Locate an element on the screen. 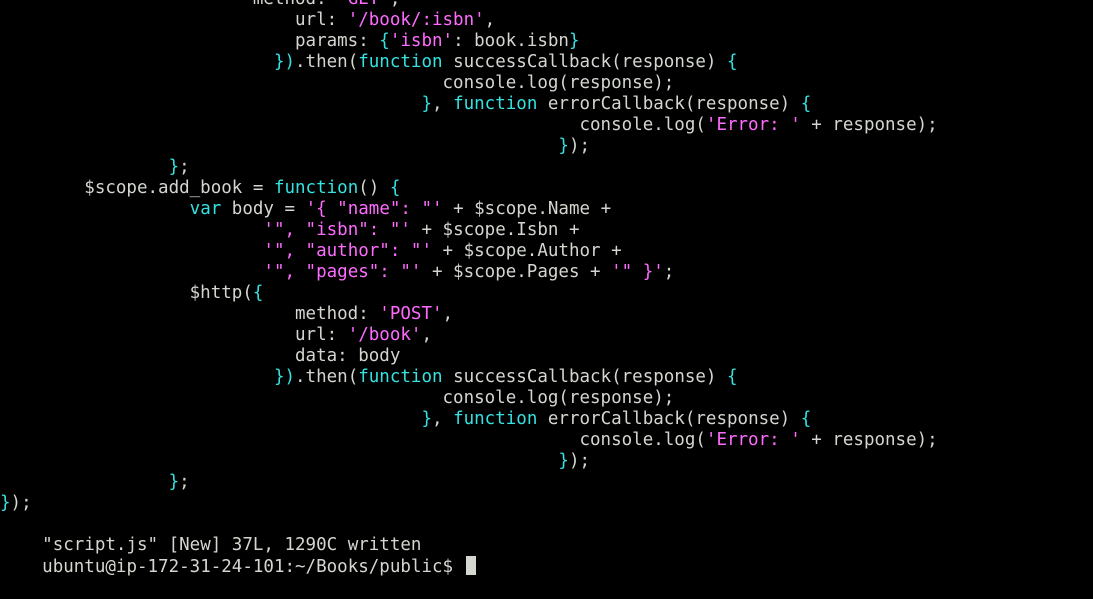 The width and height of the screenshot is (1093, 599). code-token: '" }' is located at coordinates (637, 272).